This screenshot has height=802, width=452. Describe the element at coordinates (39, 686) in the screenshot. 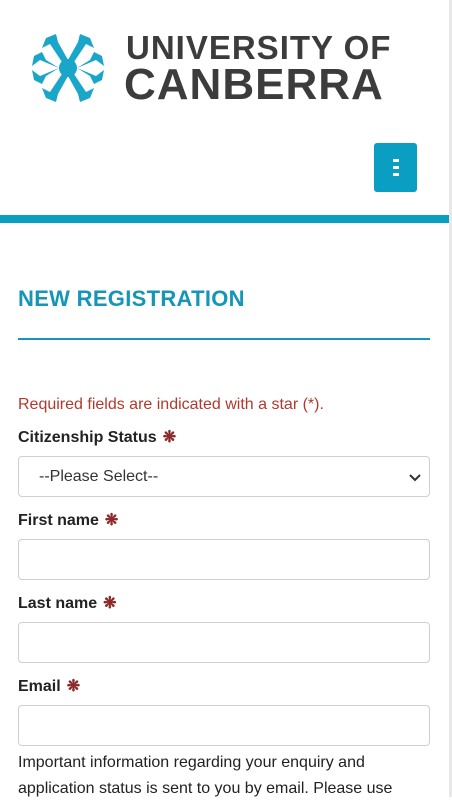

I see `email-label-text: Email` at that location.